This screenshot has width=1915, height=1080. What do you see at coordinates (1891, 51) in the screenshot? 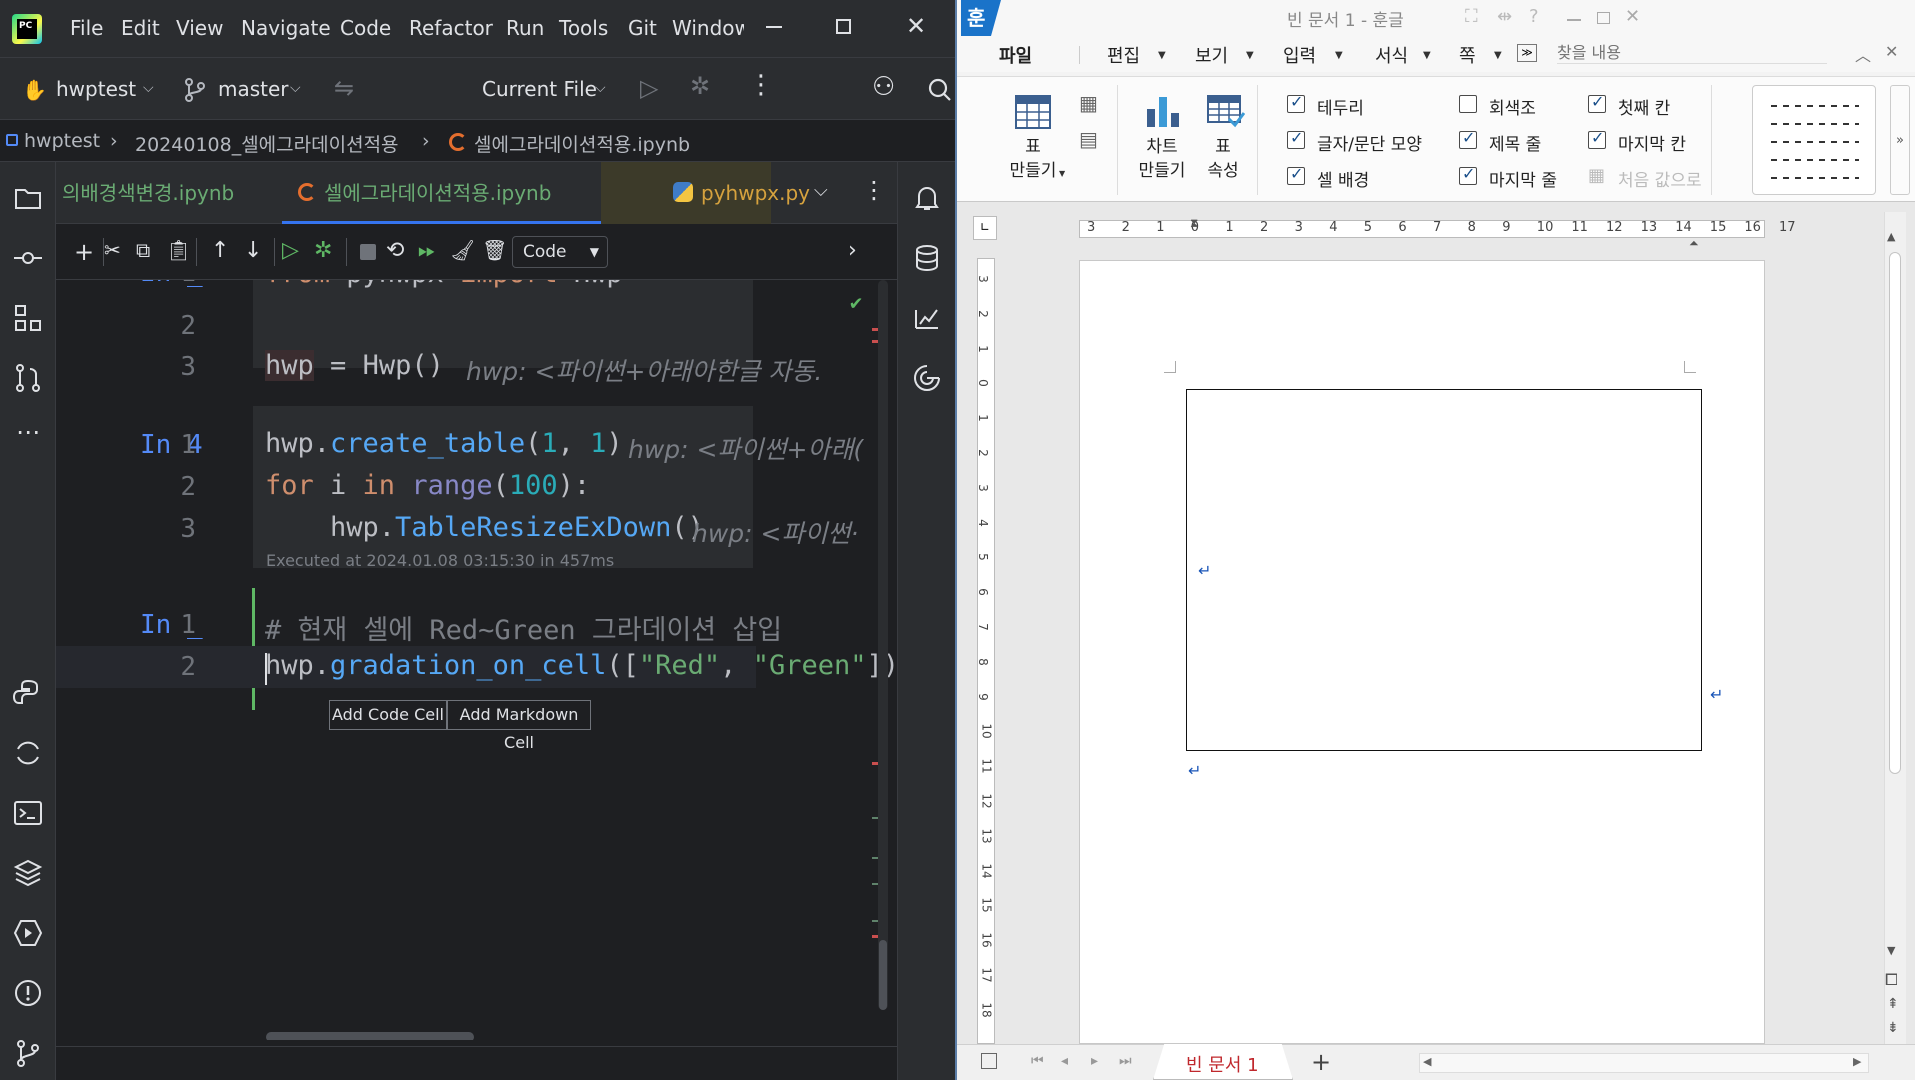
I see `close-doc-icon: ✕` at bounding box center [1891, 51].